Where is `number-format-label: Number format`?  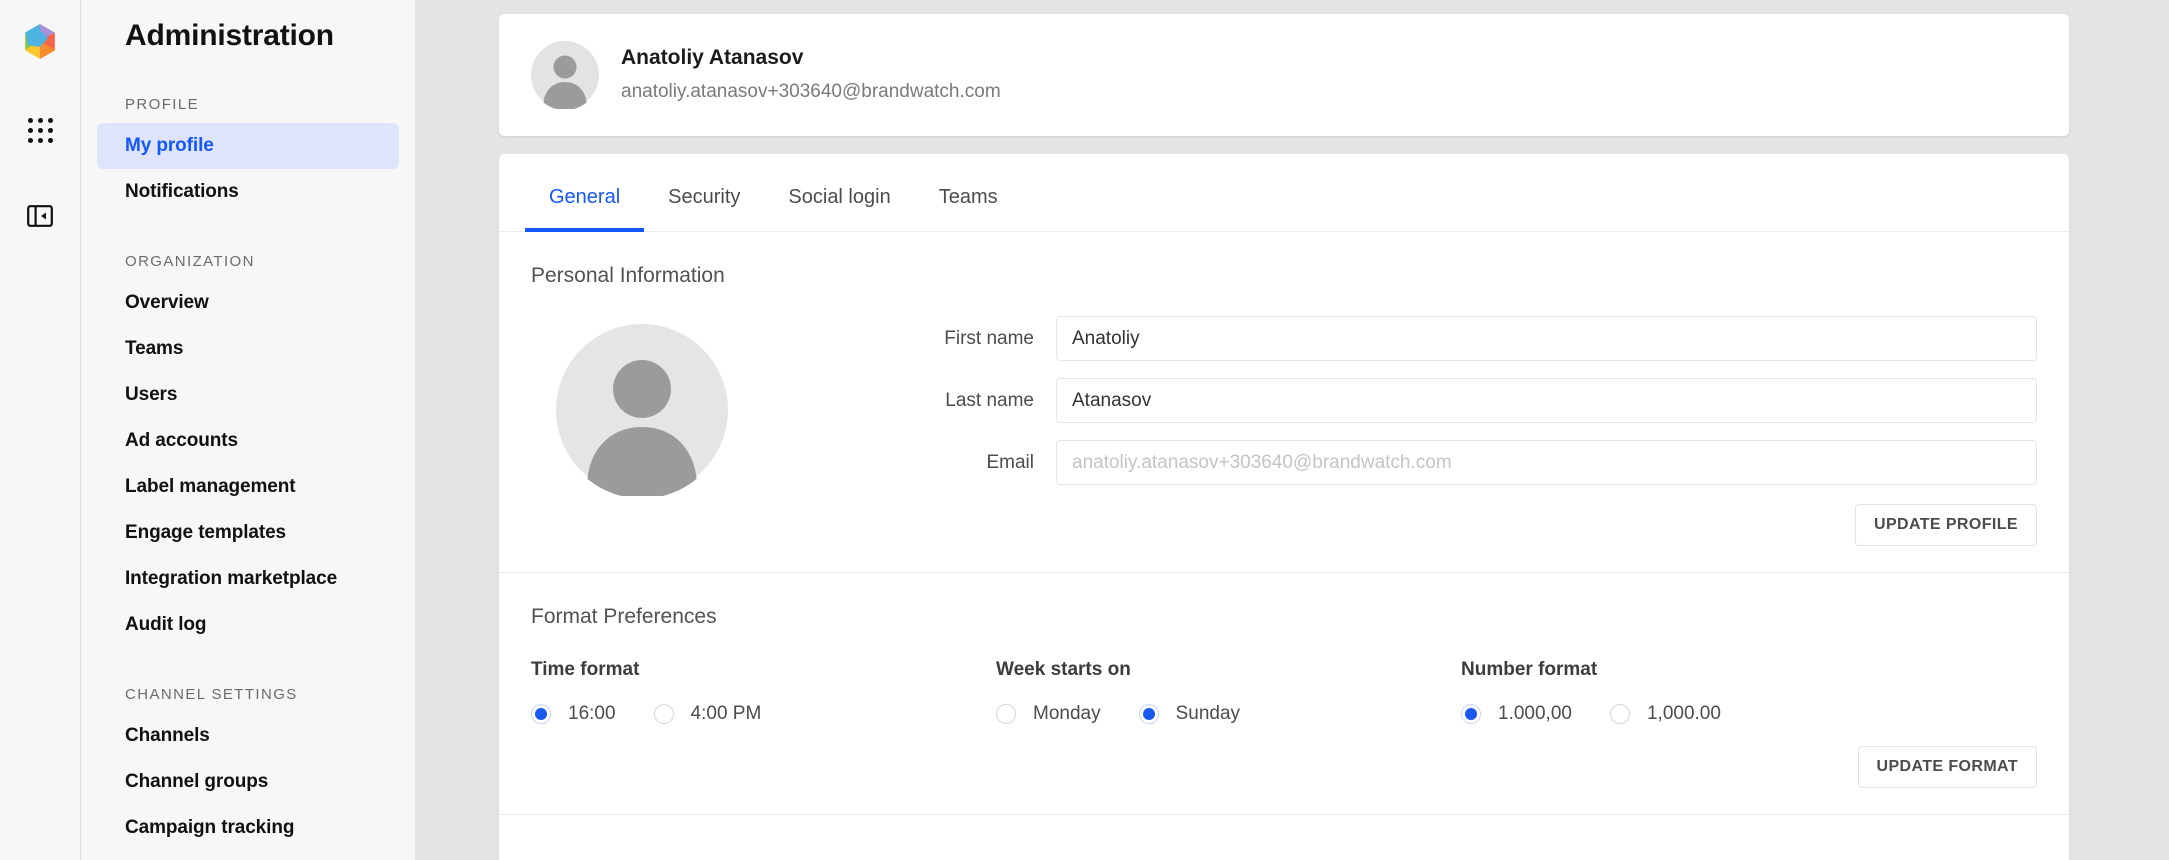 number-format-label: Number format is located at coordinates (1529, 669).